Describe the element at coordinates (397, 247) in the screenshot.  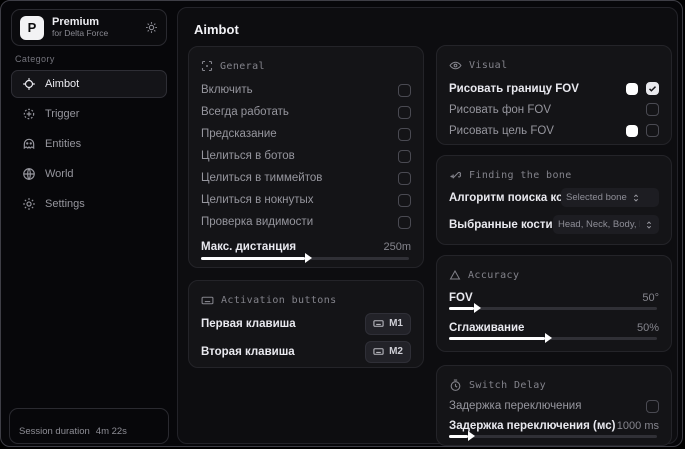
I see `slider-value: 250m` at that location.